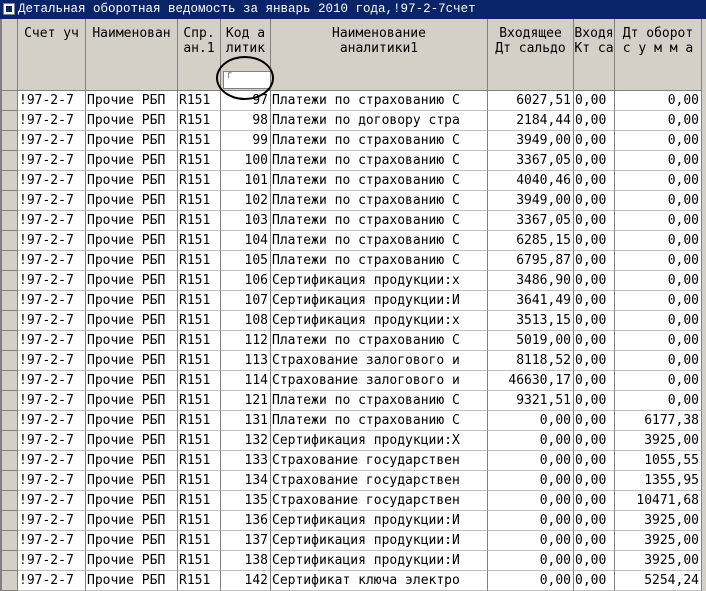 The width and height of the screenshot is (706, 591). What do you see at coordinates (246, 561) in the screenshot?
I see `cell-code: 138` at bounding box center [246, 561].